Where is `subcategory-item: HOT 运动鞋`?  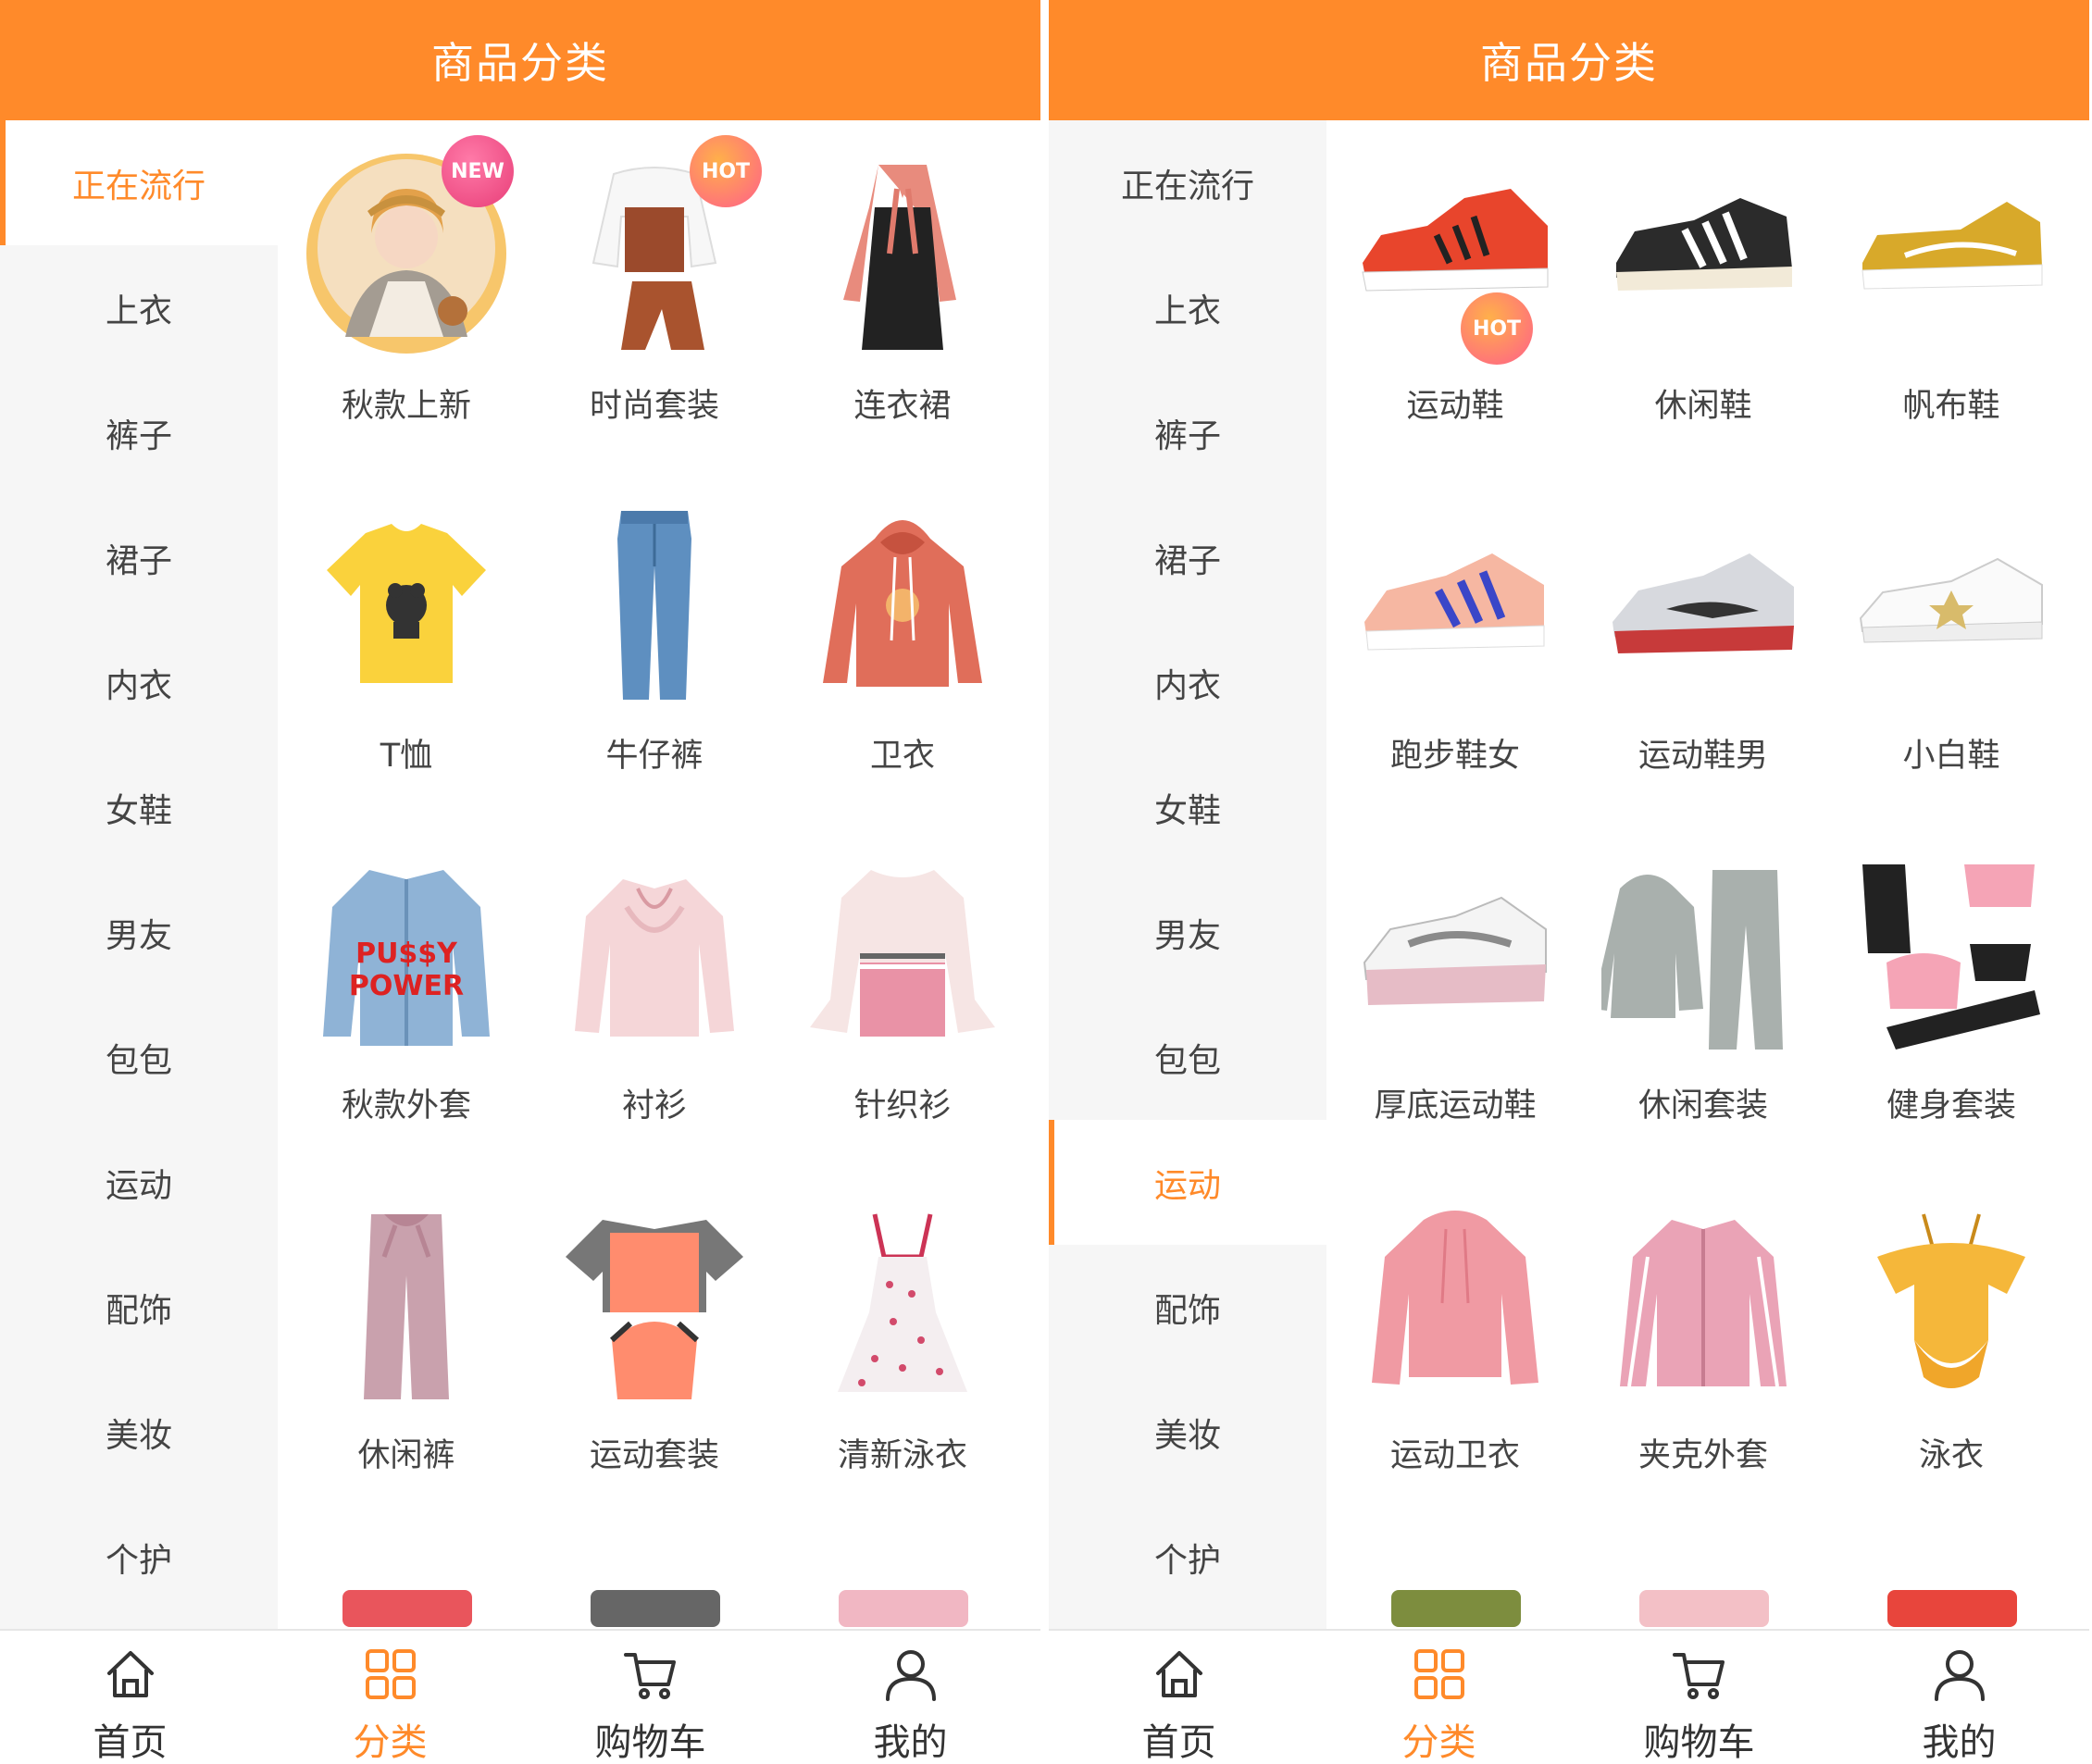
subcategory-item: HOT 运动鞋 is located at coordinates (1455, 295).